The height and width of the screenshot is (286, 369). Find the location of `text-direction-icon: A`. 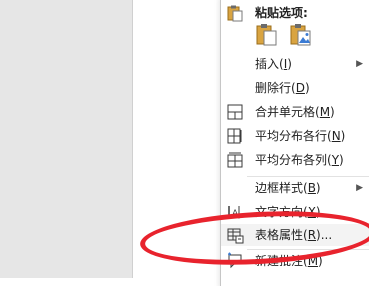

text-direction-icon: A is located at coordinates (235, 212).